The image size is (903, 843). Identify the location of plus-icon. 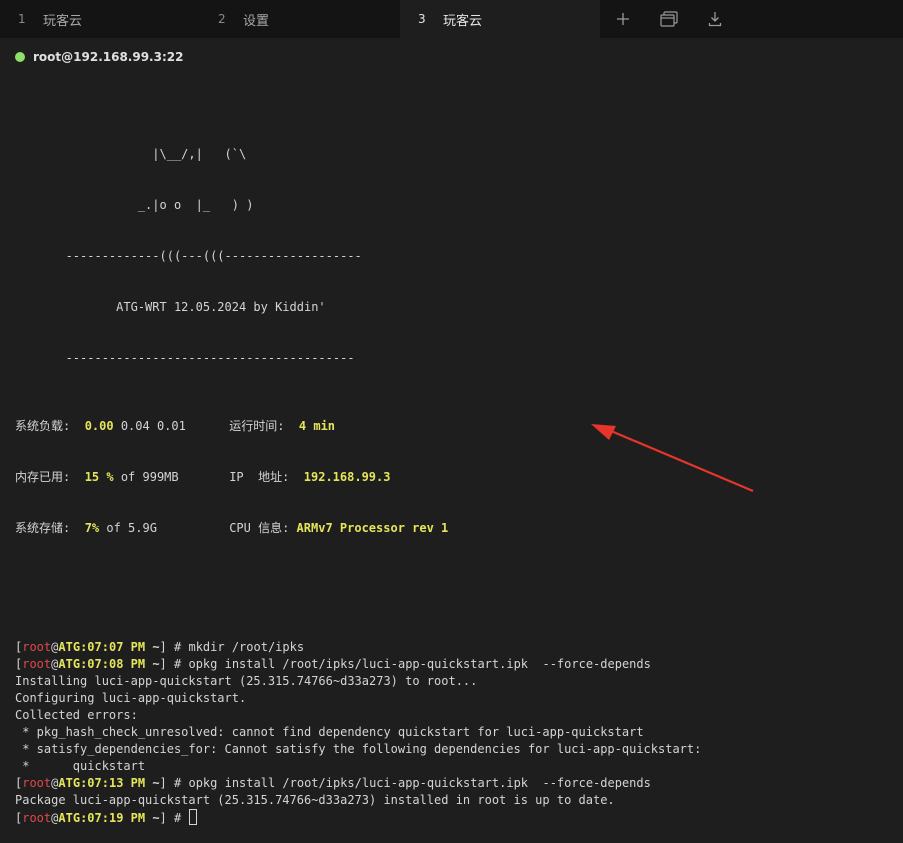
(623, 19).